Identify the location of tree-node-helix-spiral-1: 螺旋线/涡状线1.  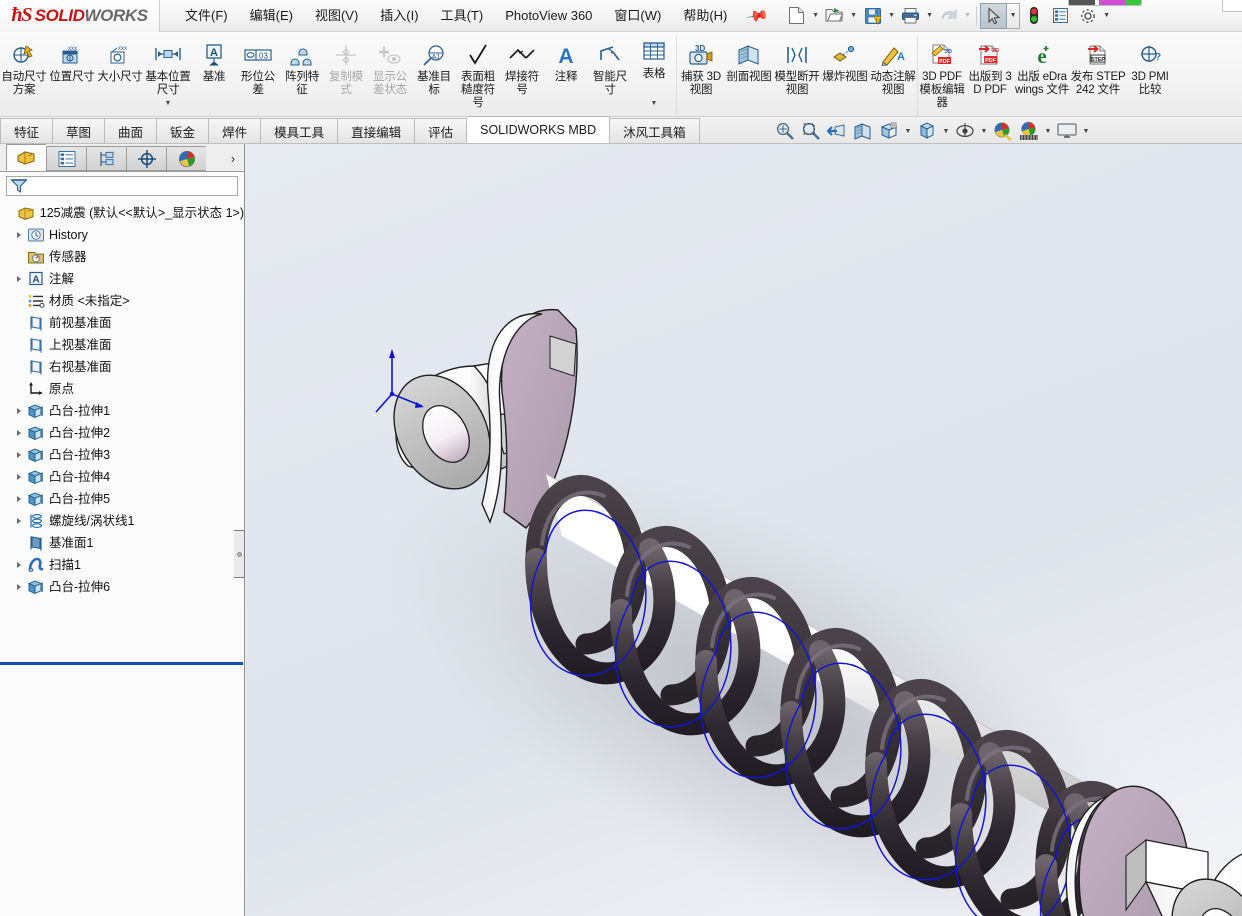
(123, 521).